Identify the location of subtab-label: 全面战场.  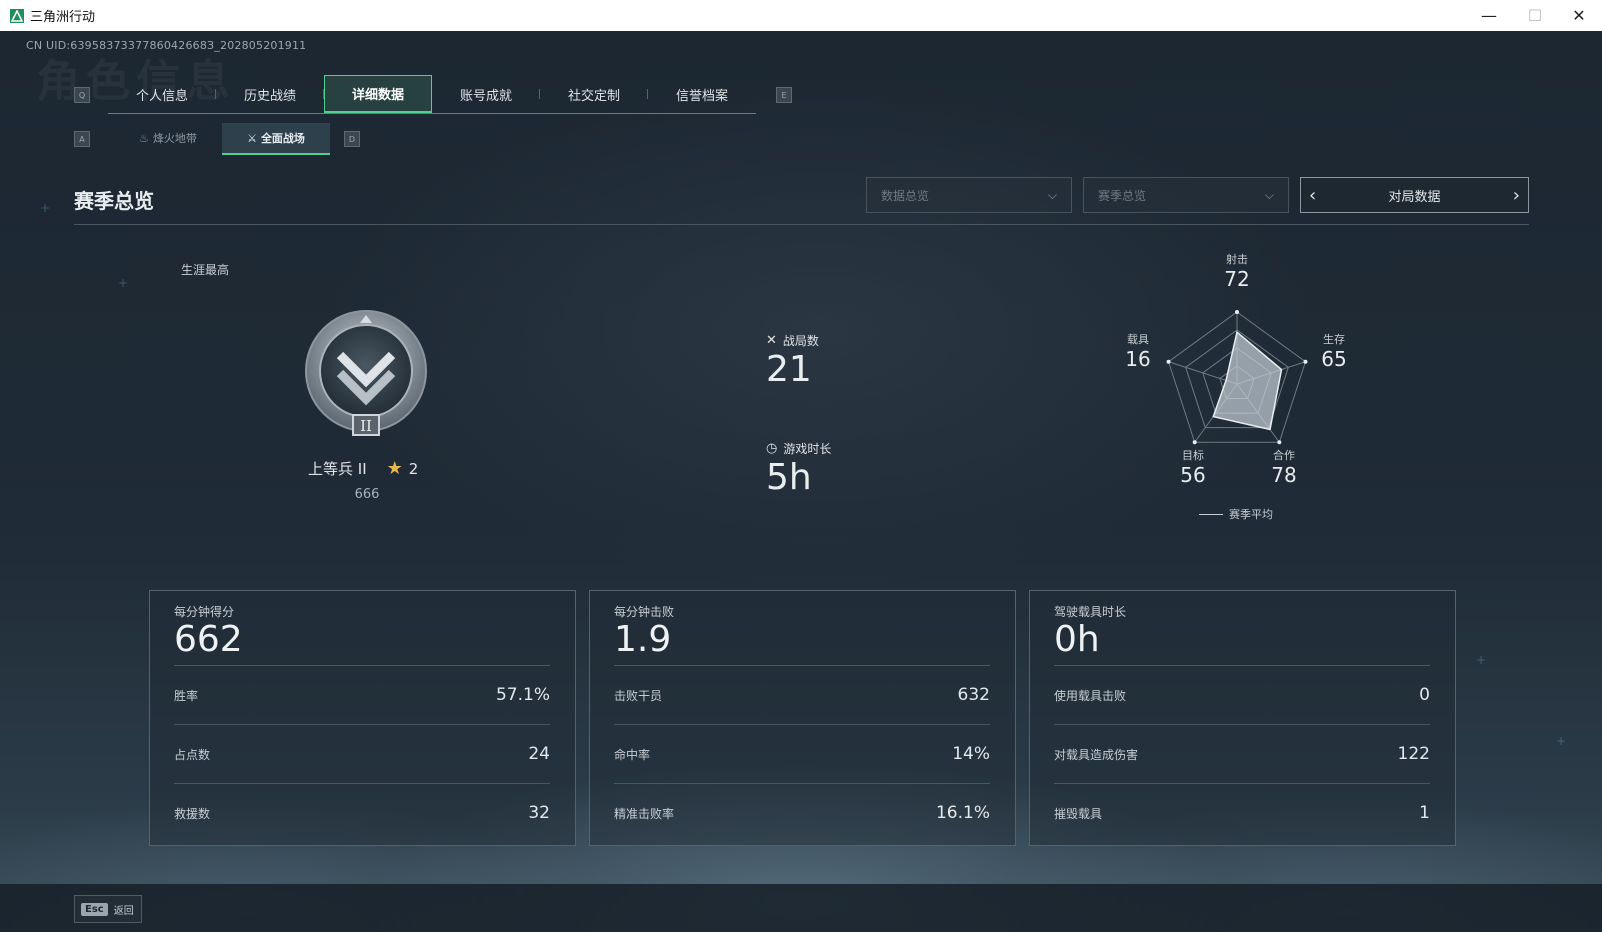
(282, 138).